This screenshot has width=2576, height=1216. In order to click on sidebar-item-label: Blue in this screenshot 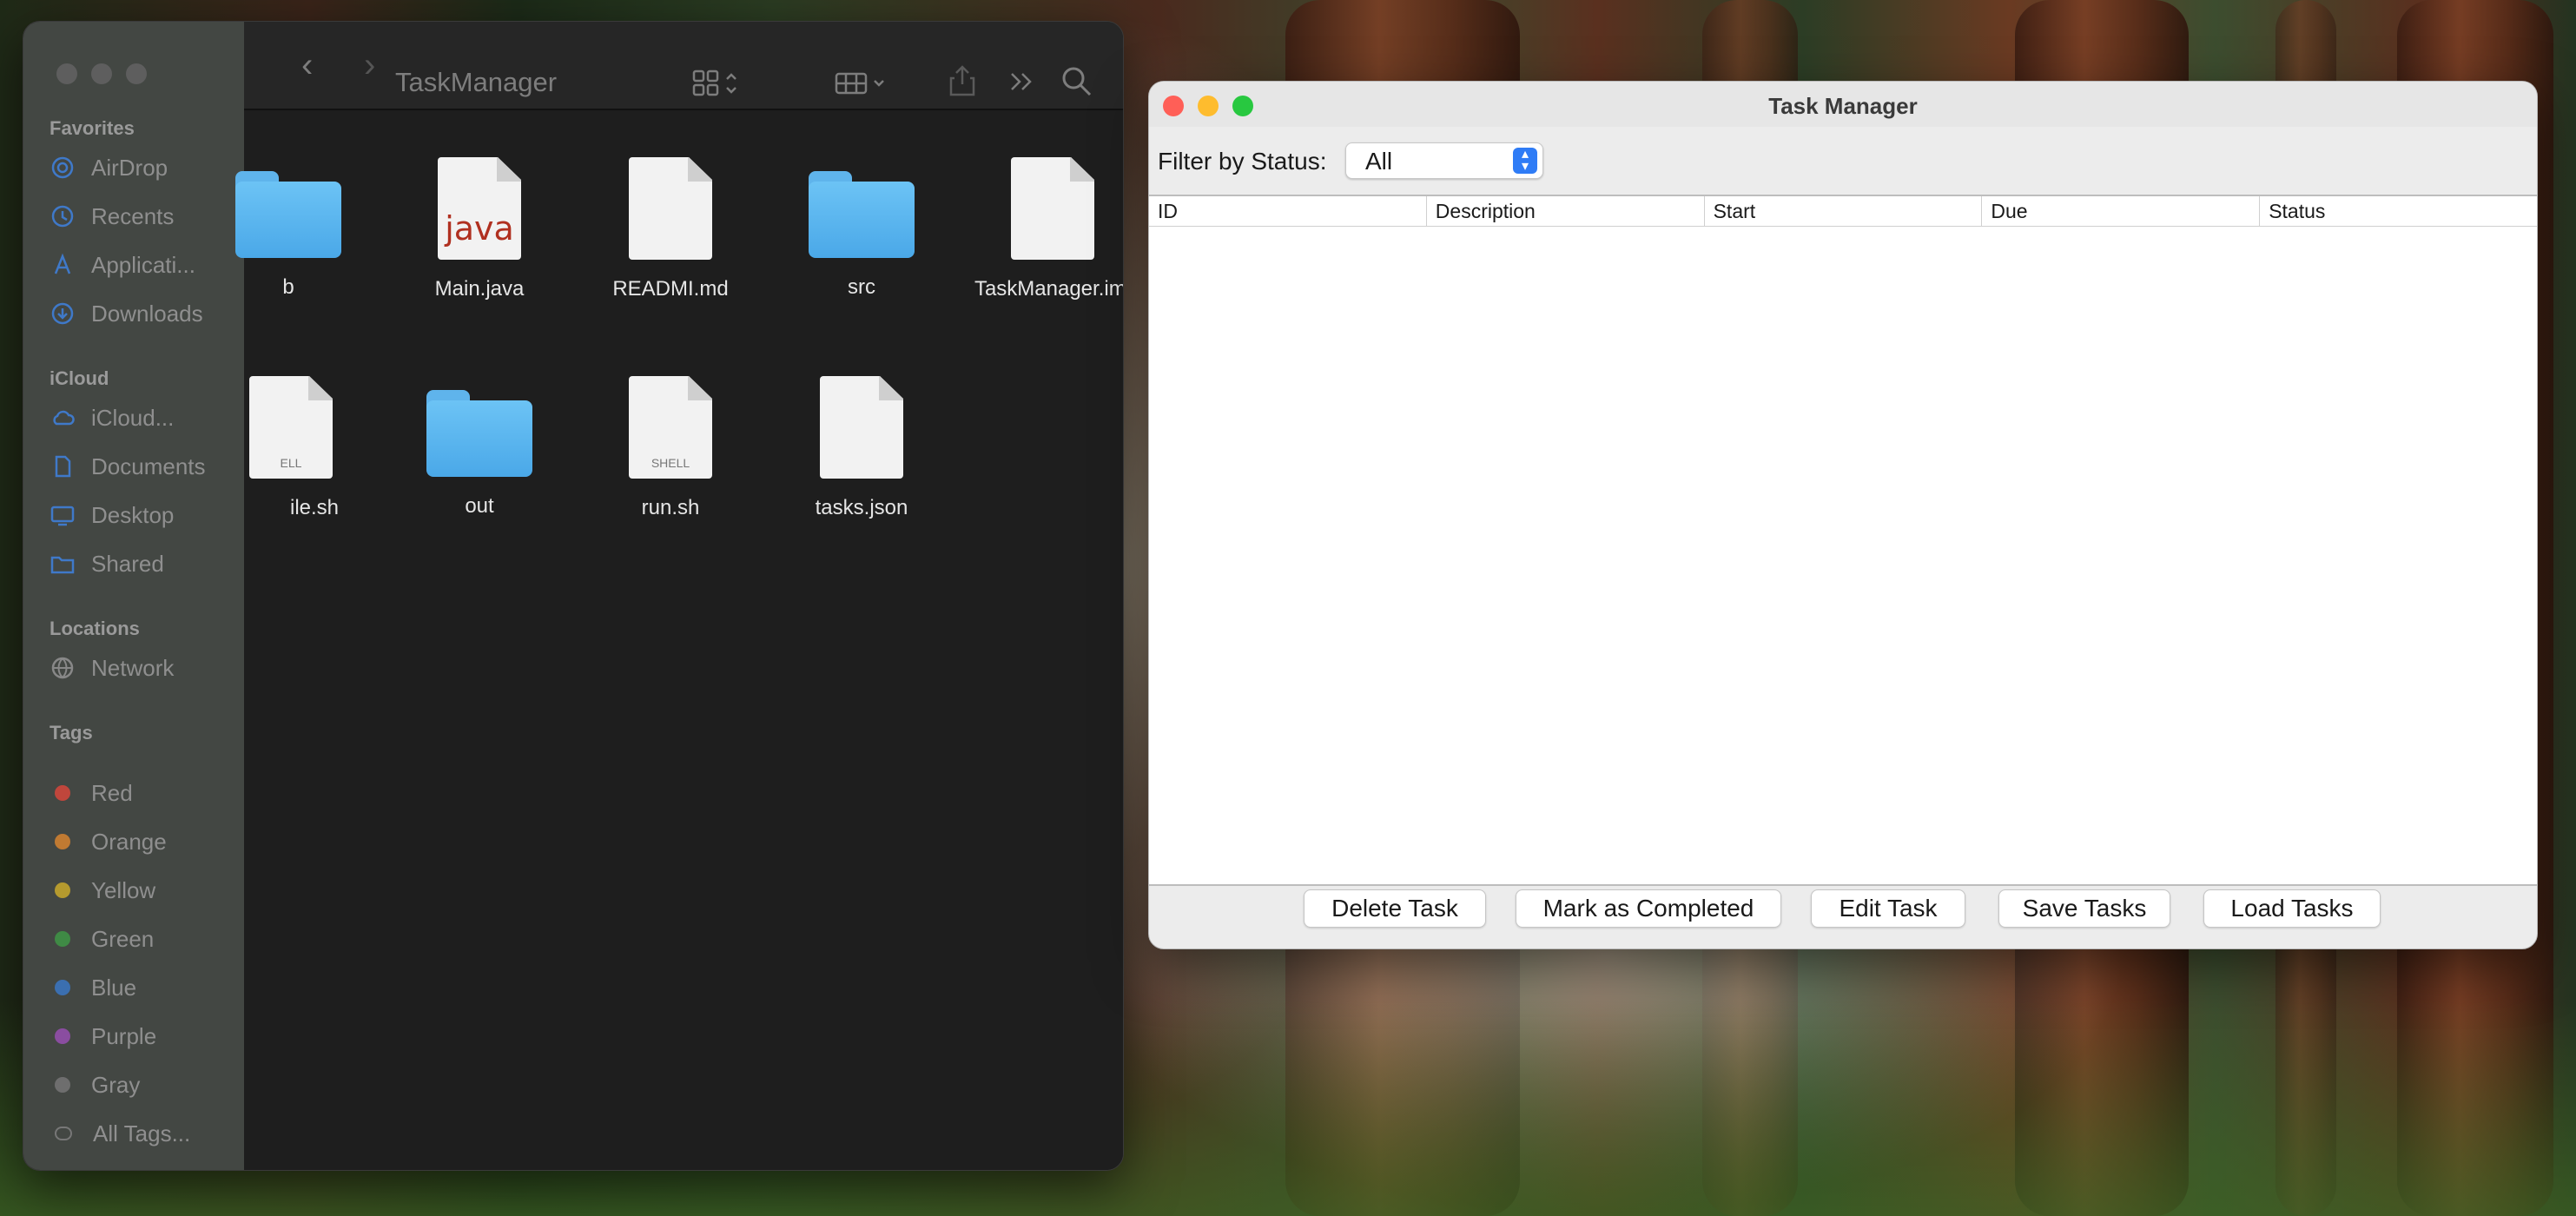, I will do `click(114, 988)`.